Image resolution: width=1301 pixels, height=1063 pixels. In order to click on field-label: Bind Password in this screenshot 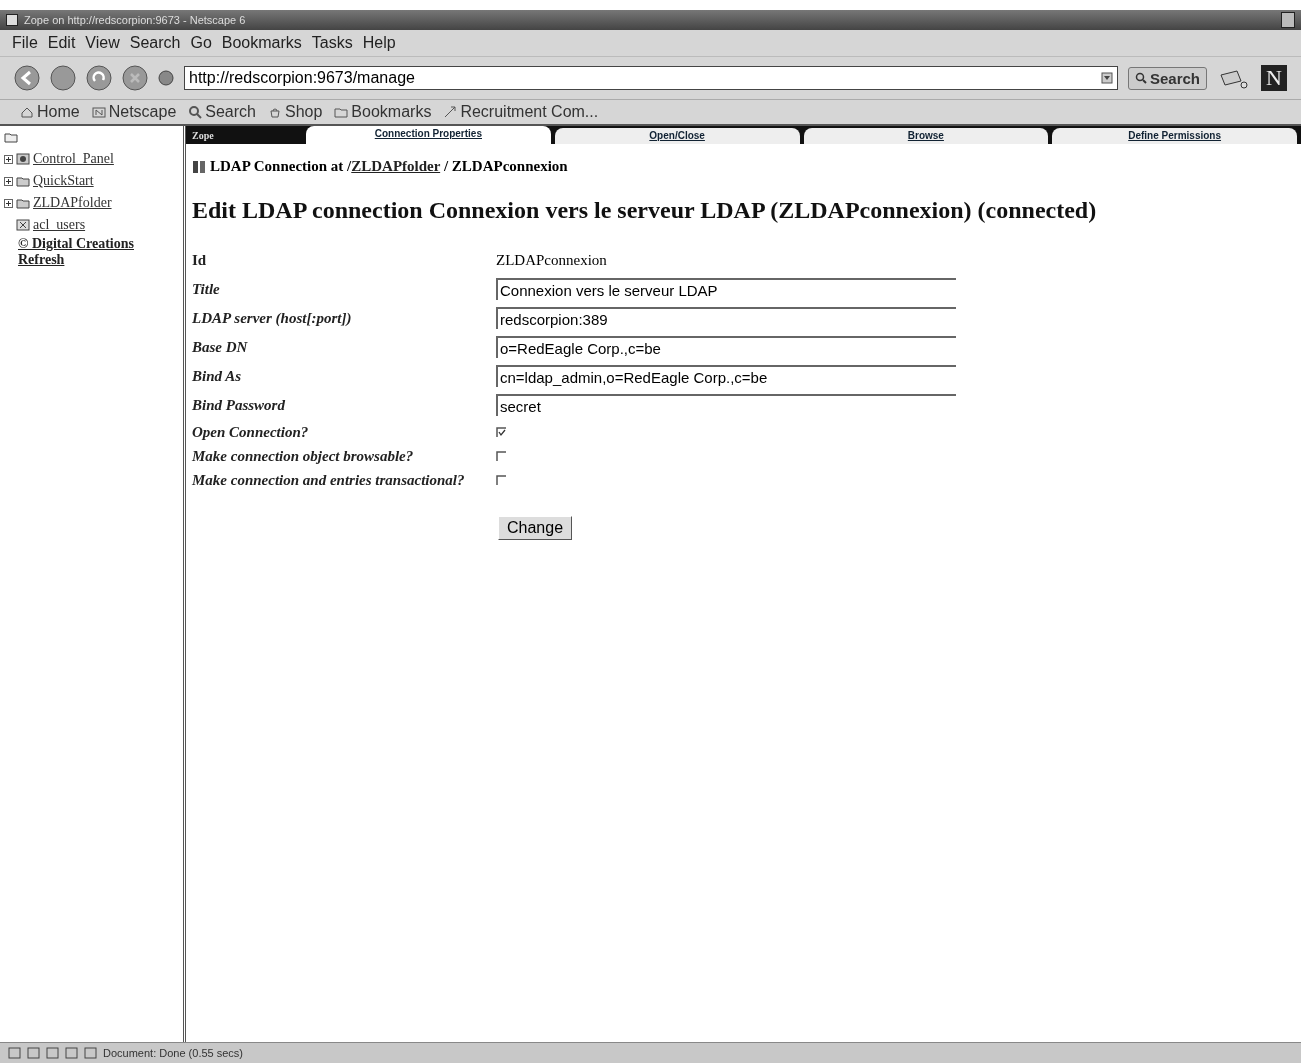, I will do `click(239, 405)`.